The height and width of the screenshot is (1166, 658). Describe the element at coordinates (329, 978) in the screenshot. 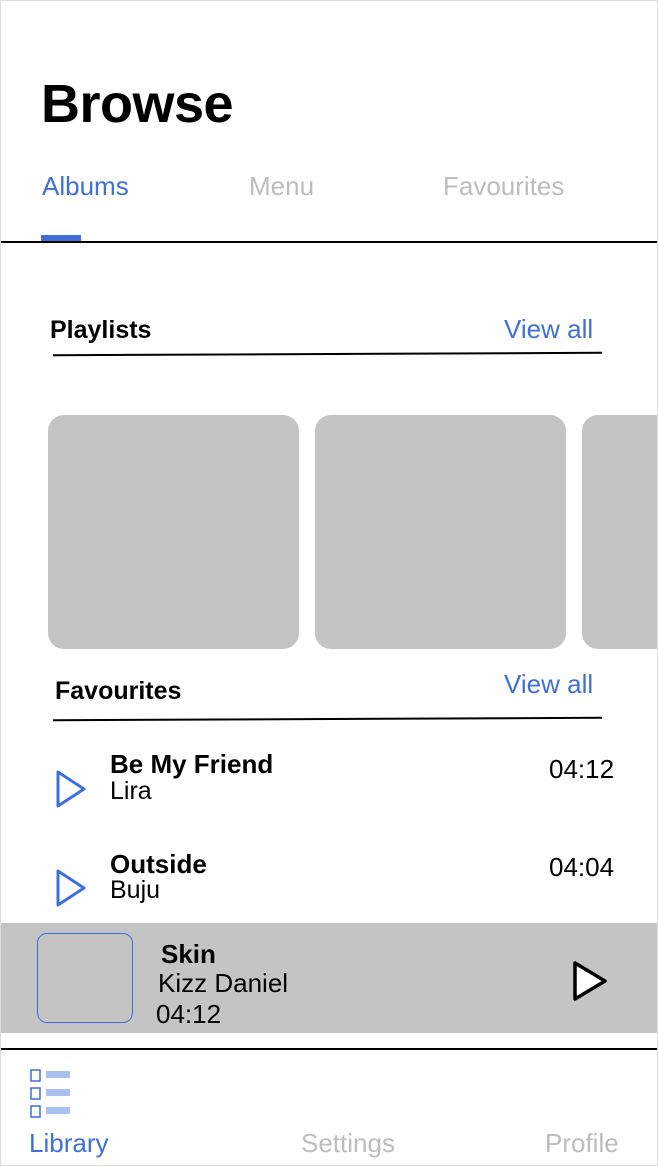

I see `now-playing-bar: Skin Kizz Daniel 04:12` at that location.